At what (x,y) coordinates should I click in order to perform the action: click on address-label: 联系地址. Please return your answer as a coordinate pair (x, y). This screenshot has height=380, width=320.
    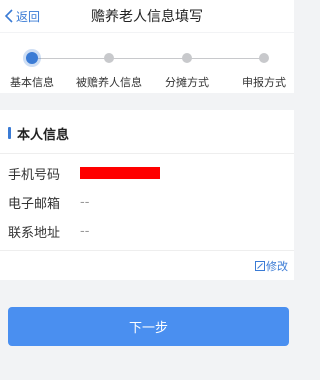
    Looking at the image, I should click on (34, 233).